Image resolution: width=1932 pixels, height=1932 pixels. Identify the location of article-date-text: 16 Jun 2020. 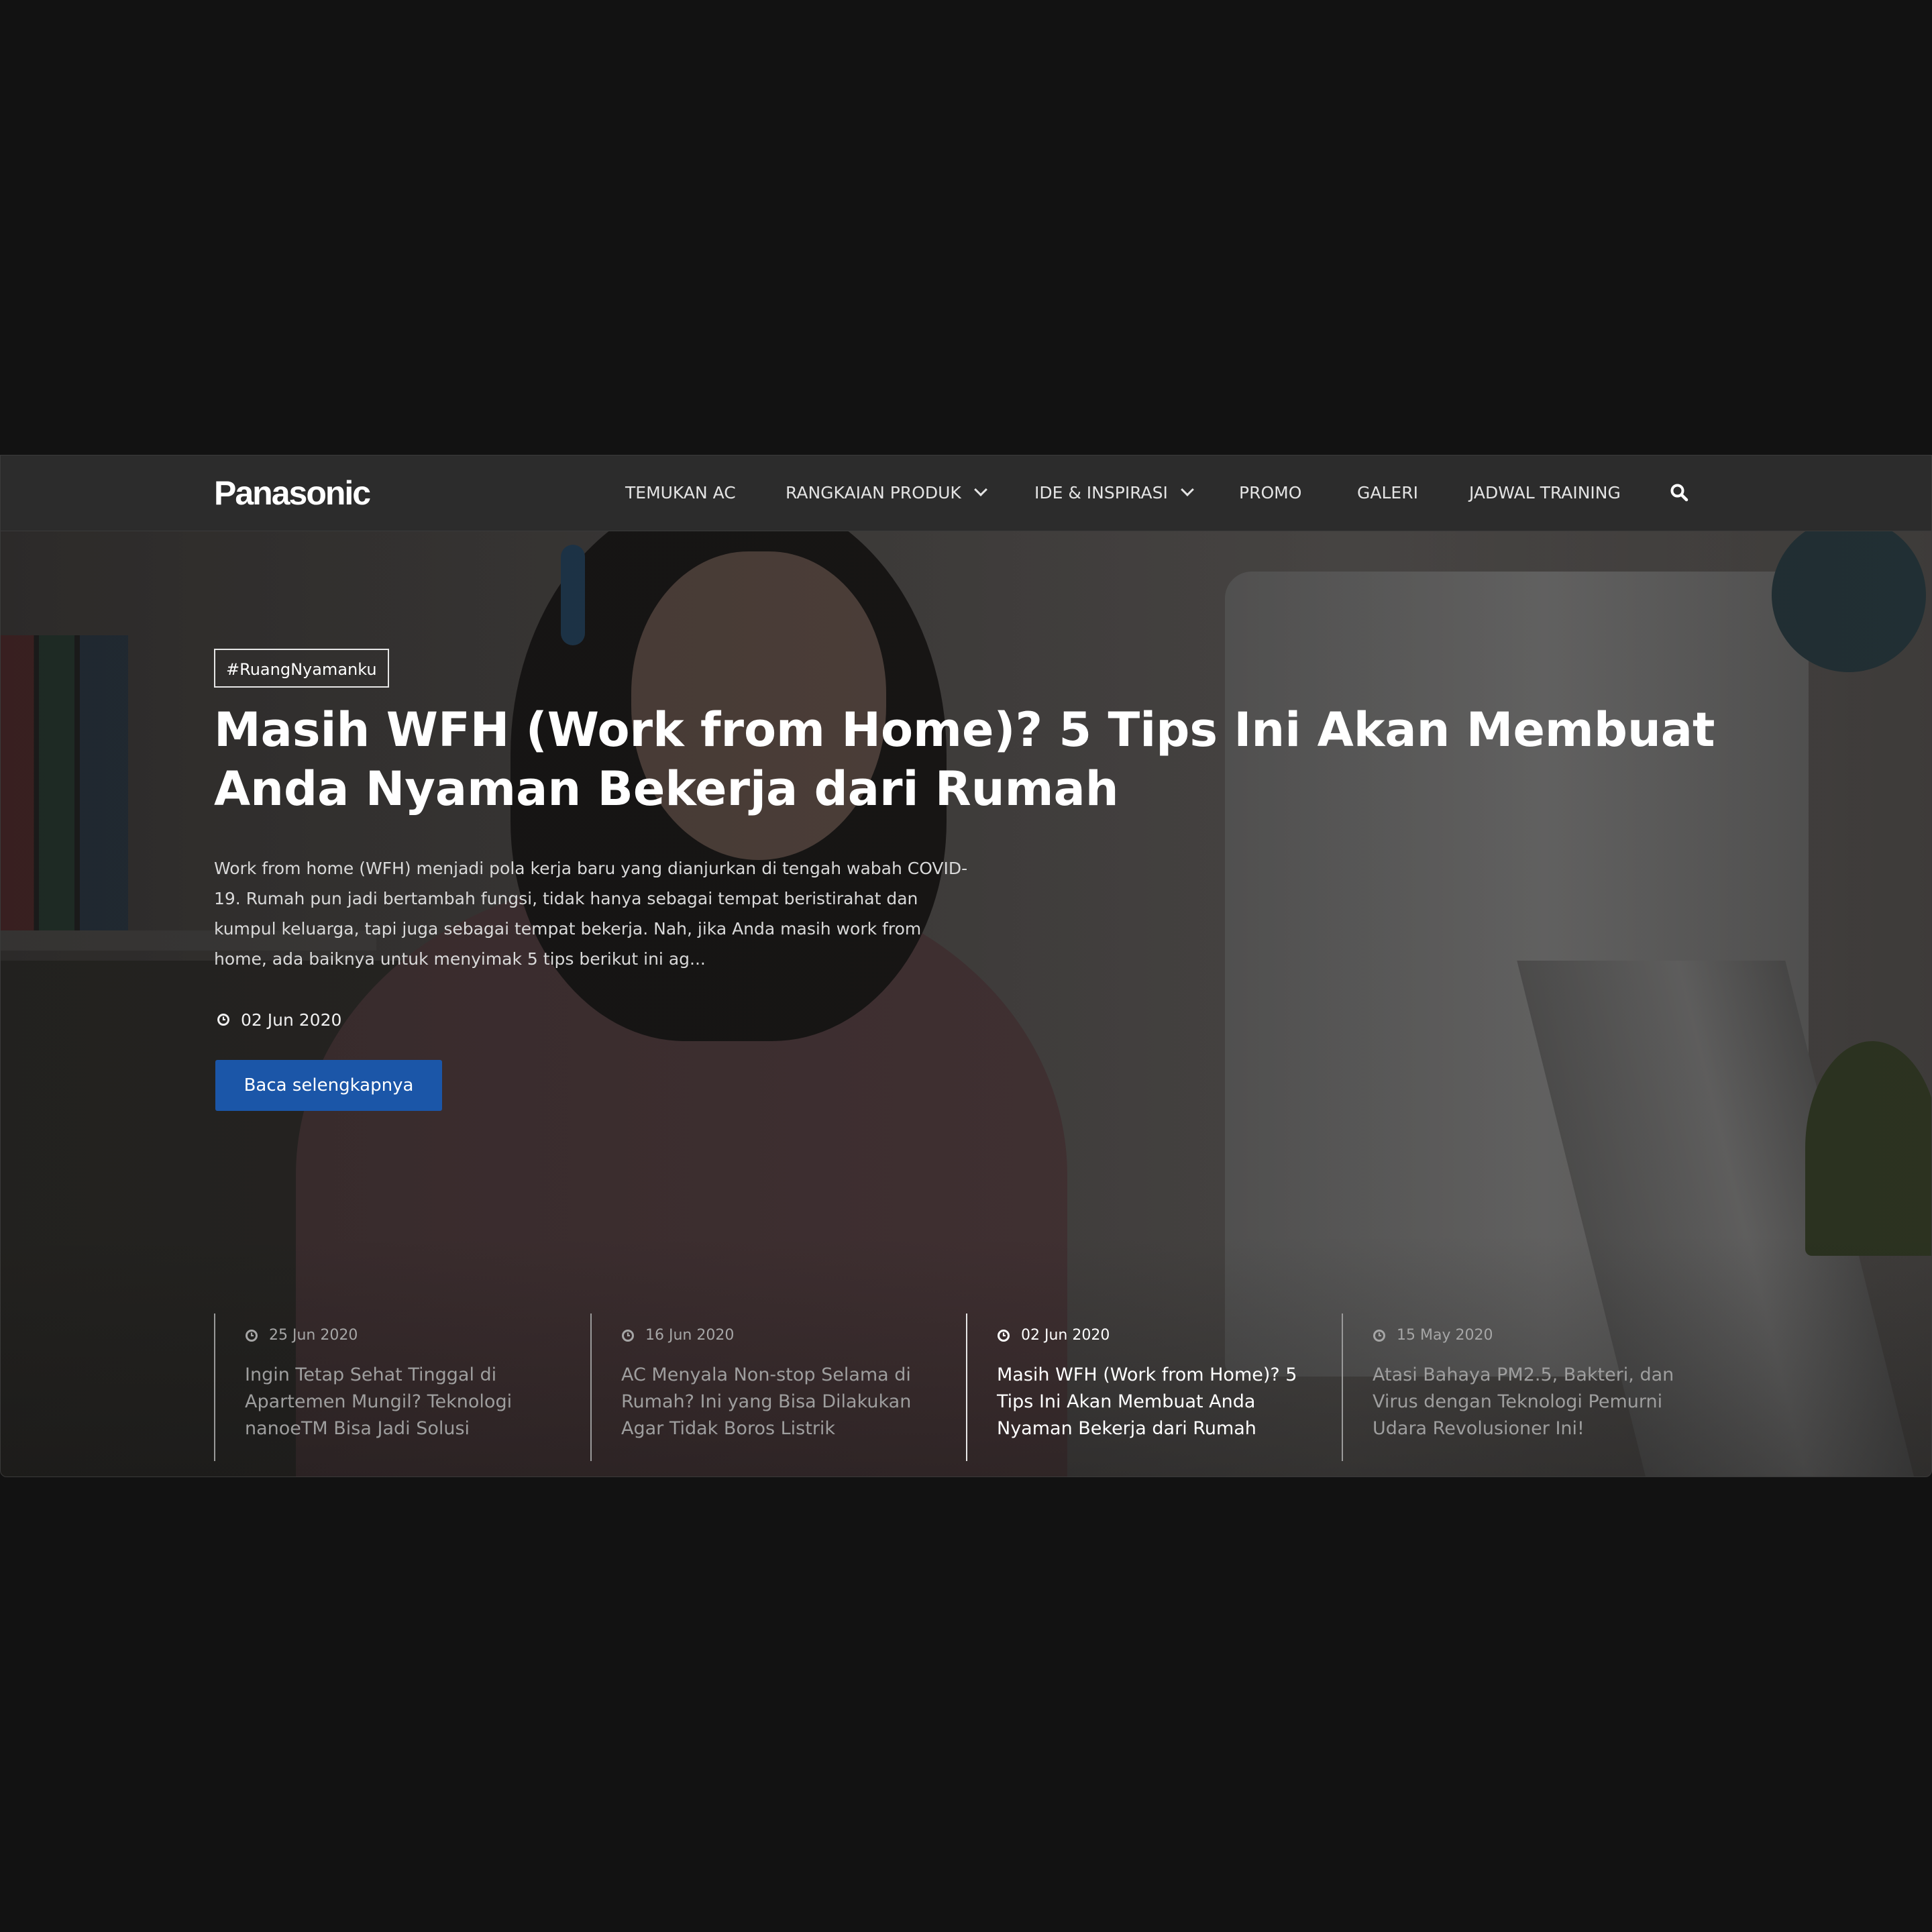
(690, 1335).